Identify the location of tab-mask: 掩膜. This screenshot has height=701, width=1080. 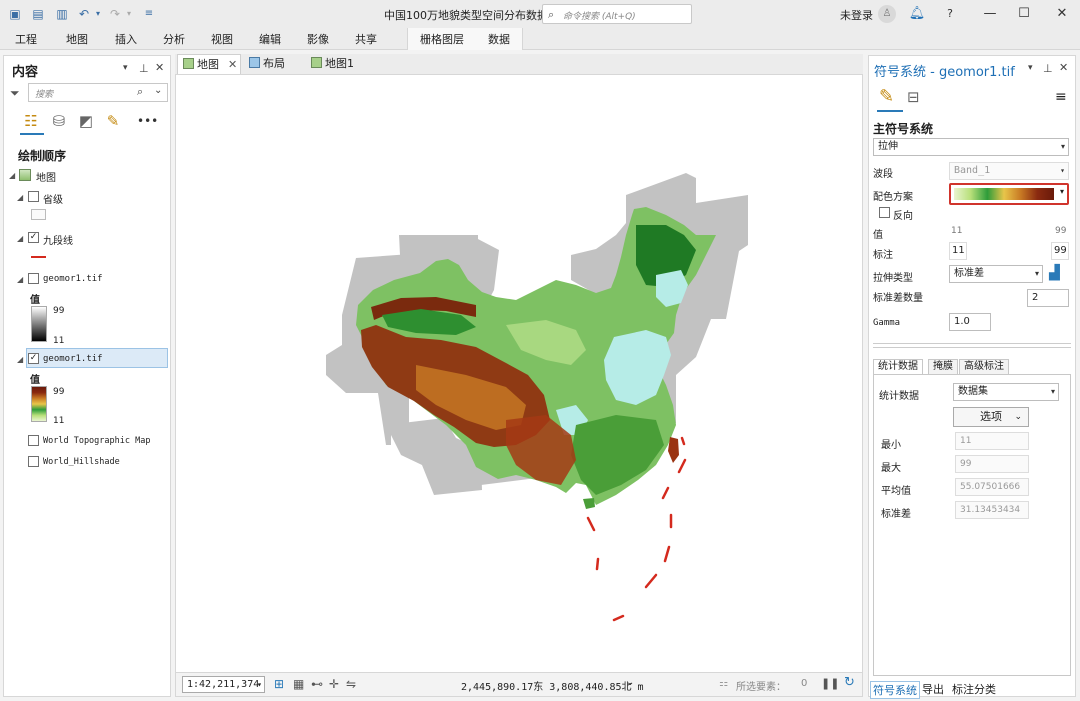
(943, 367).